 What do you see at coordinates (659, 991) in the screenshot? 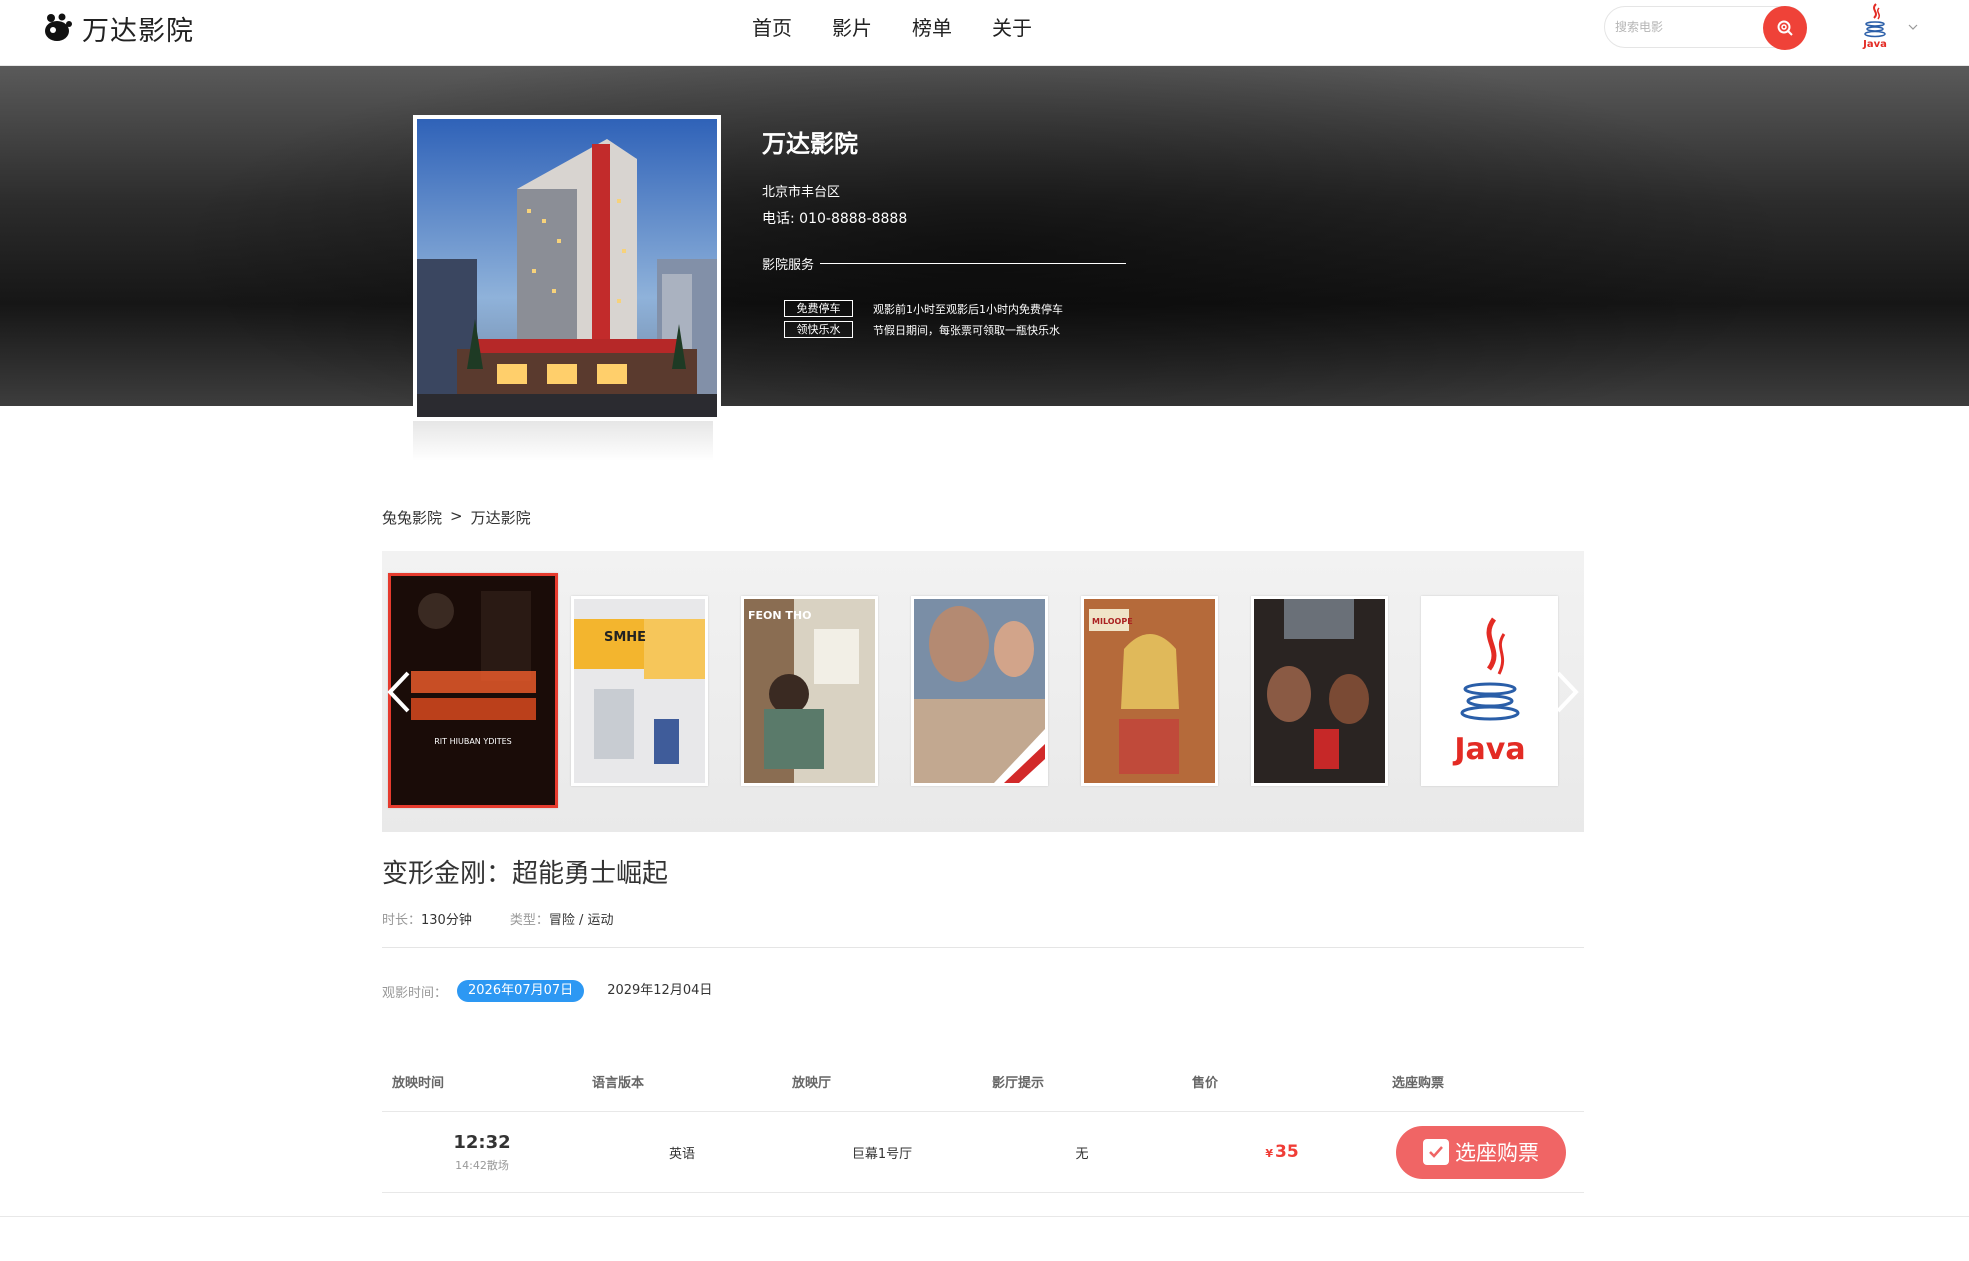
I see `date-option: 2029年12月04日` at bounding box center [659, 991].